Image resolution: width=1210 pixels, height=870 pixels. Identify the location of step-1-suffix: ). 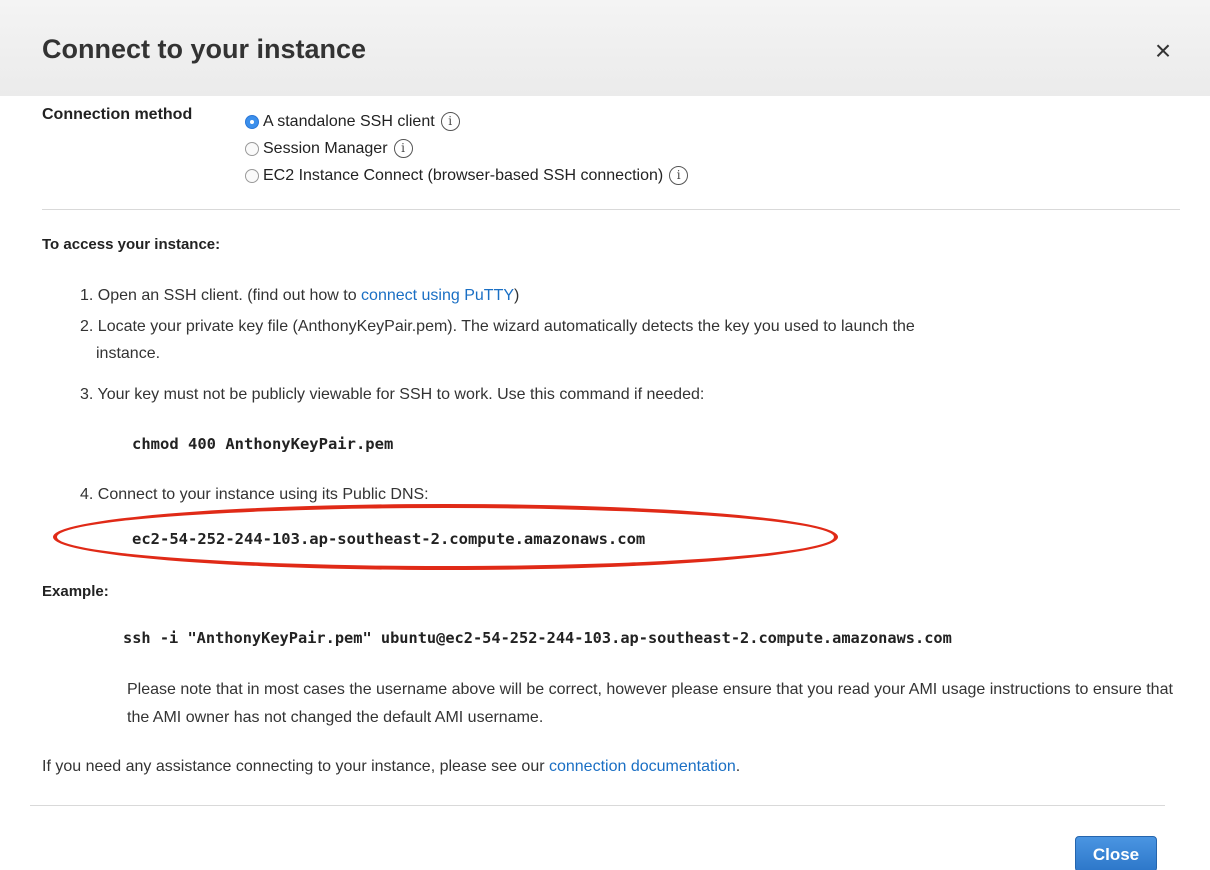
(517, 295).